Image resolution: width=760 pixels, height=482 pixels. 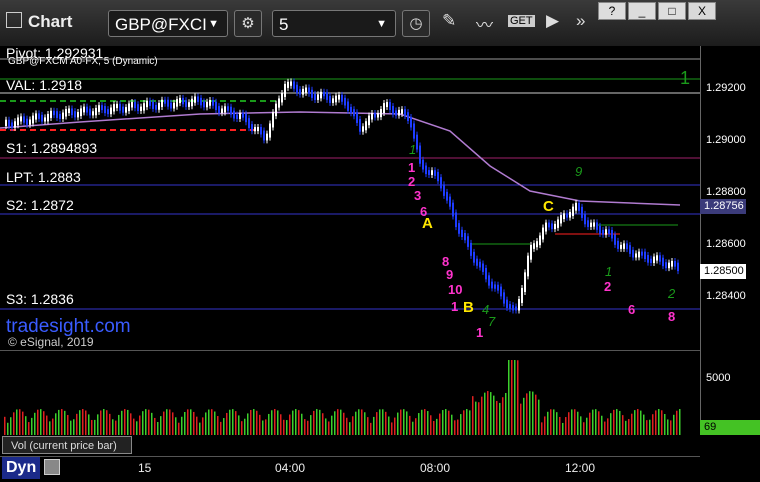 What do you see at coordinates (726, 192) in the screenshot?
I see `price-tick: 1.28800` at bounding box center [726, 192].